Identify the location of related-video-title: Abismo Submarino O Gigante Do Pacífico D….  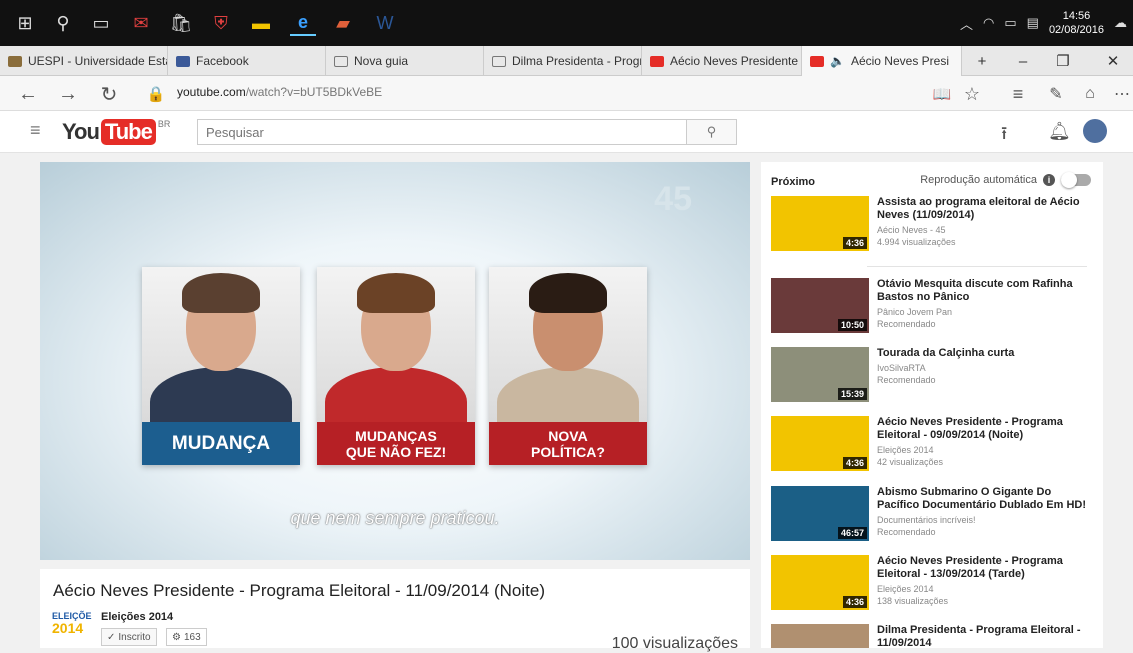
(986, 499).